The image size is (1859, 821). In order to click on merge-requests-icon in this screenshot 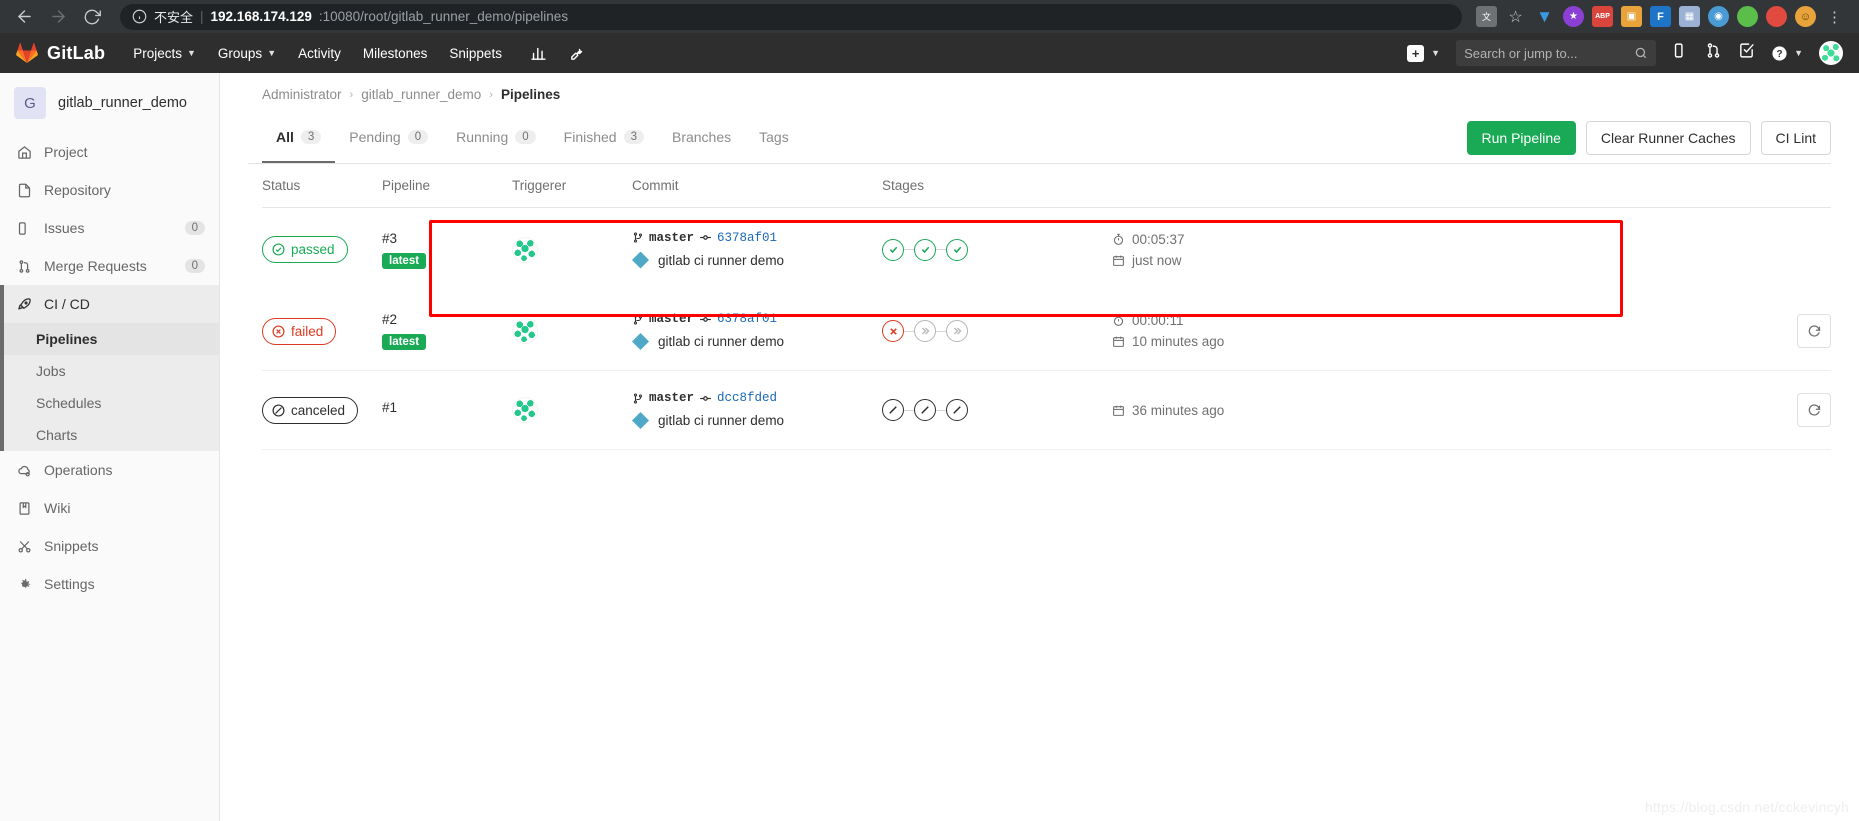, I will do `click(1713, 53)`.